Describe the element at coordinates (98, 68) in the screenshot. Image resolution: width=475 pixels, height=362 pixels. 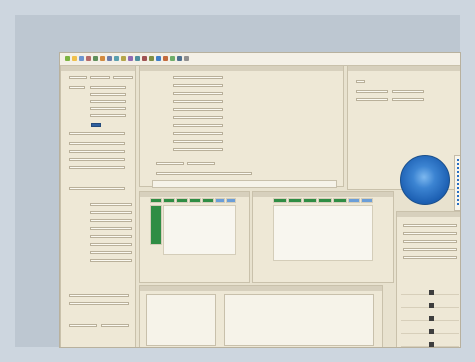
I see `left-panel-title` at that location.